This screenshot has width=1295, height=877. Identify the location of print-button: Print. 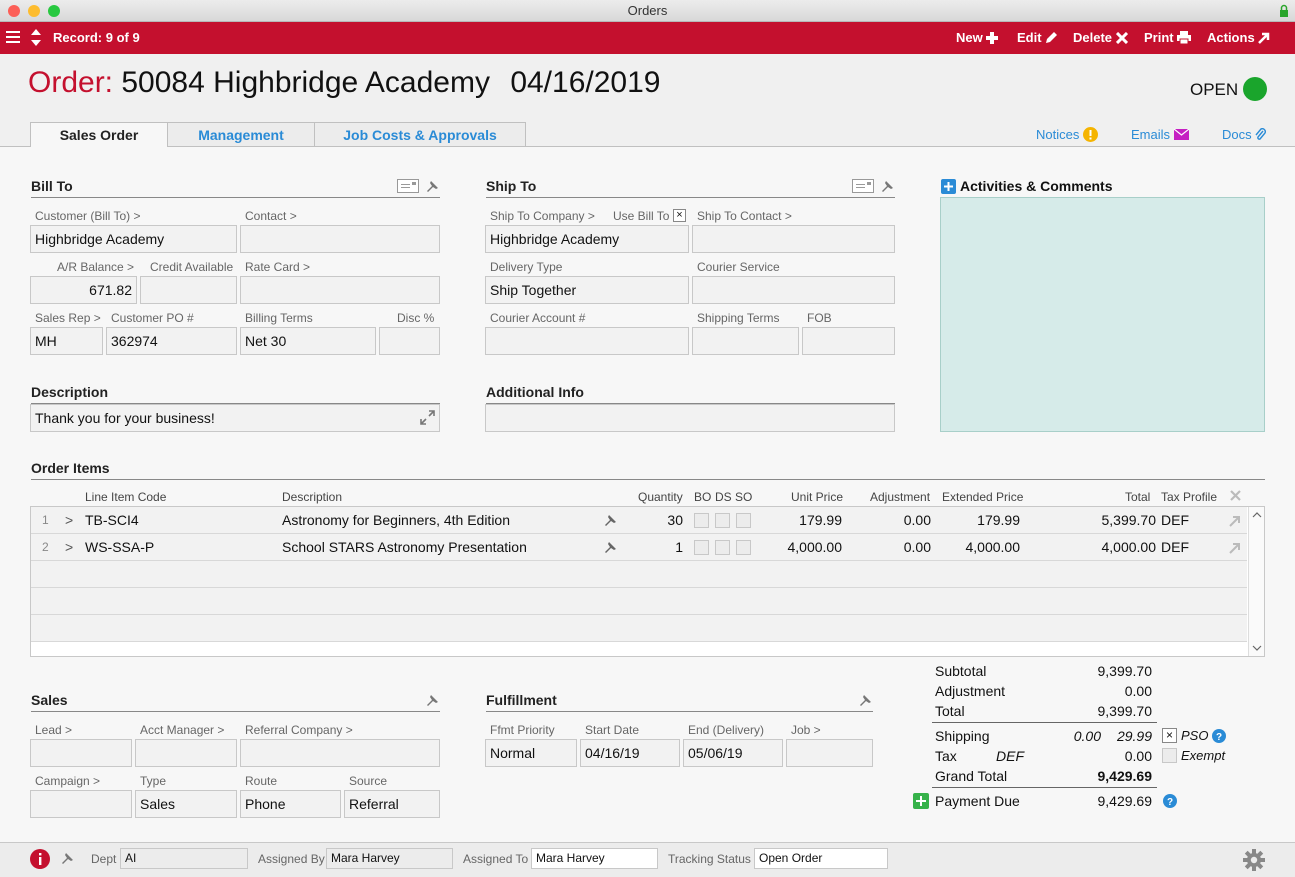
(1168, 38).